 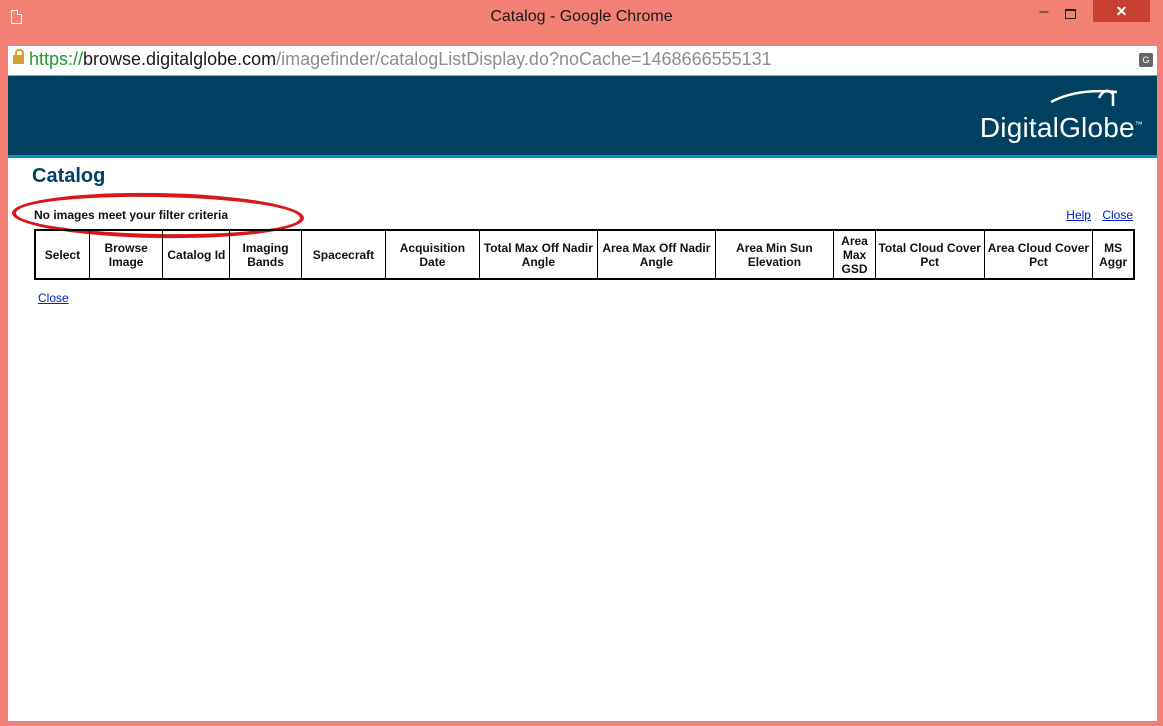 What do you see at coordinates (56, 59) in the screenshot?
I see `url-scheme: https://` at bounding box center [56, 59].